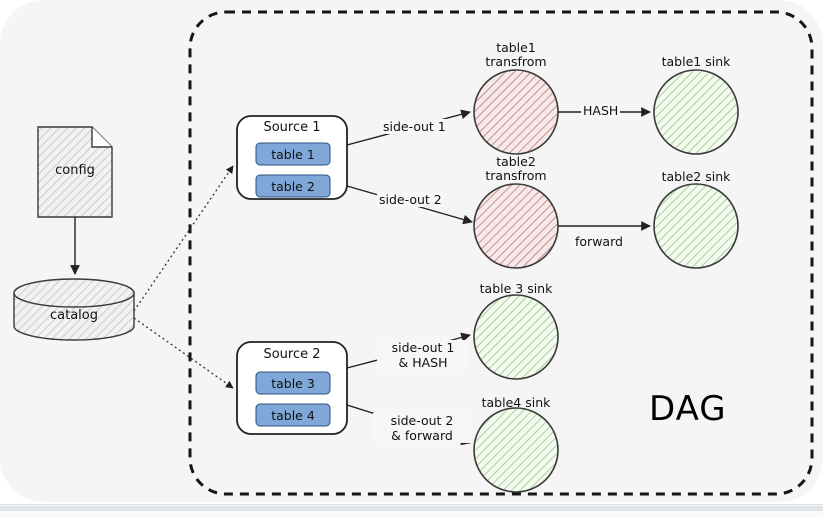  I want to click on sink1-caption: table1 sink, so click(696, 61).